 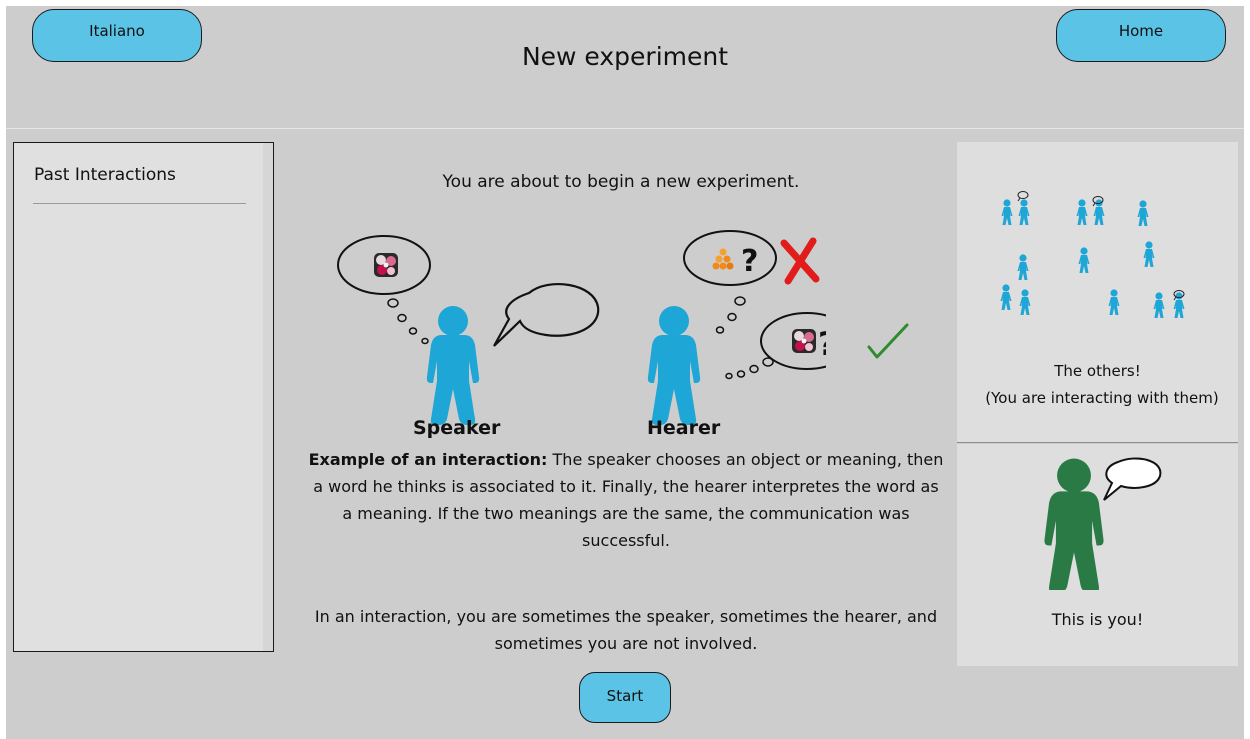 What do you see at coordinates (1097, 619) in the screenshot?
I see `you-caption: This is you!` at bounding box center [1097, 619].